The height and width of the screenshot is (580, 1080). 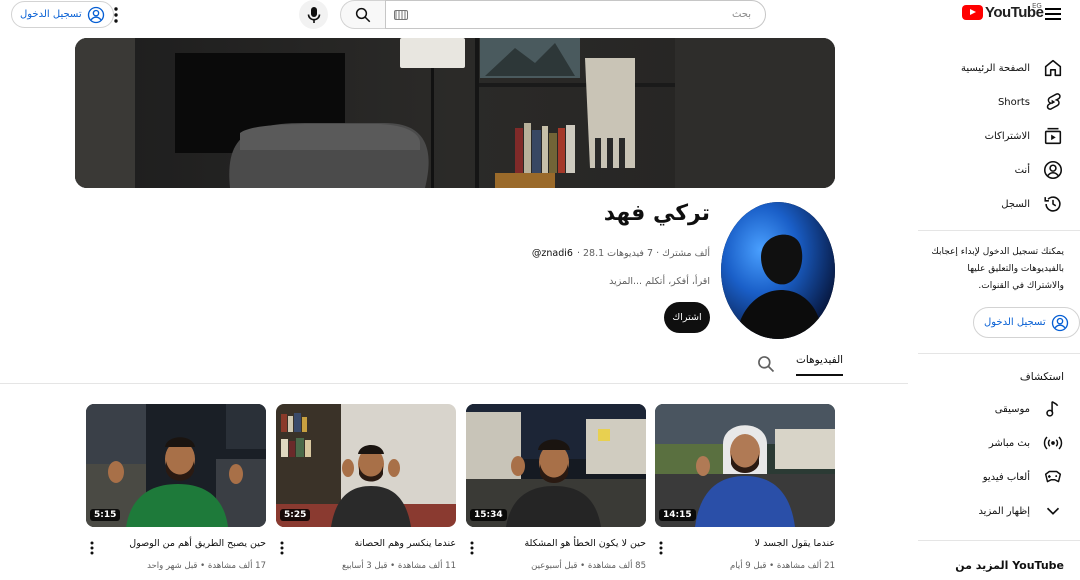 What do you see at coordinates (1041, 377) in the screenshot?
I see `explore-heading: استكشاف` at bounding box center [1041, 377].